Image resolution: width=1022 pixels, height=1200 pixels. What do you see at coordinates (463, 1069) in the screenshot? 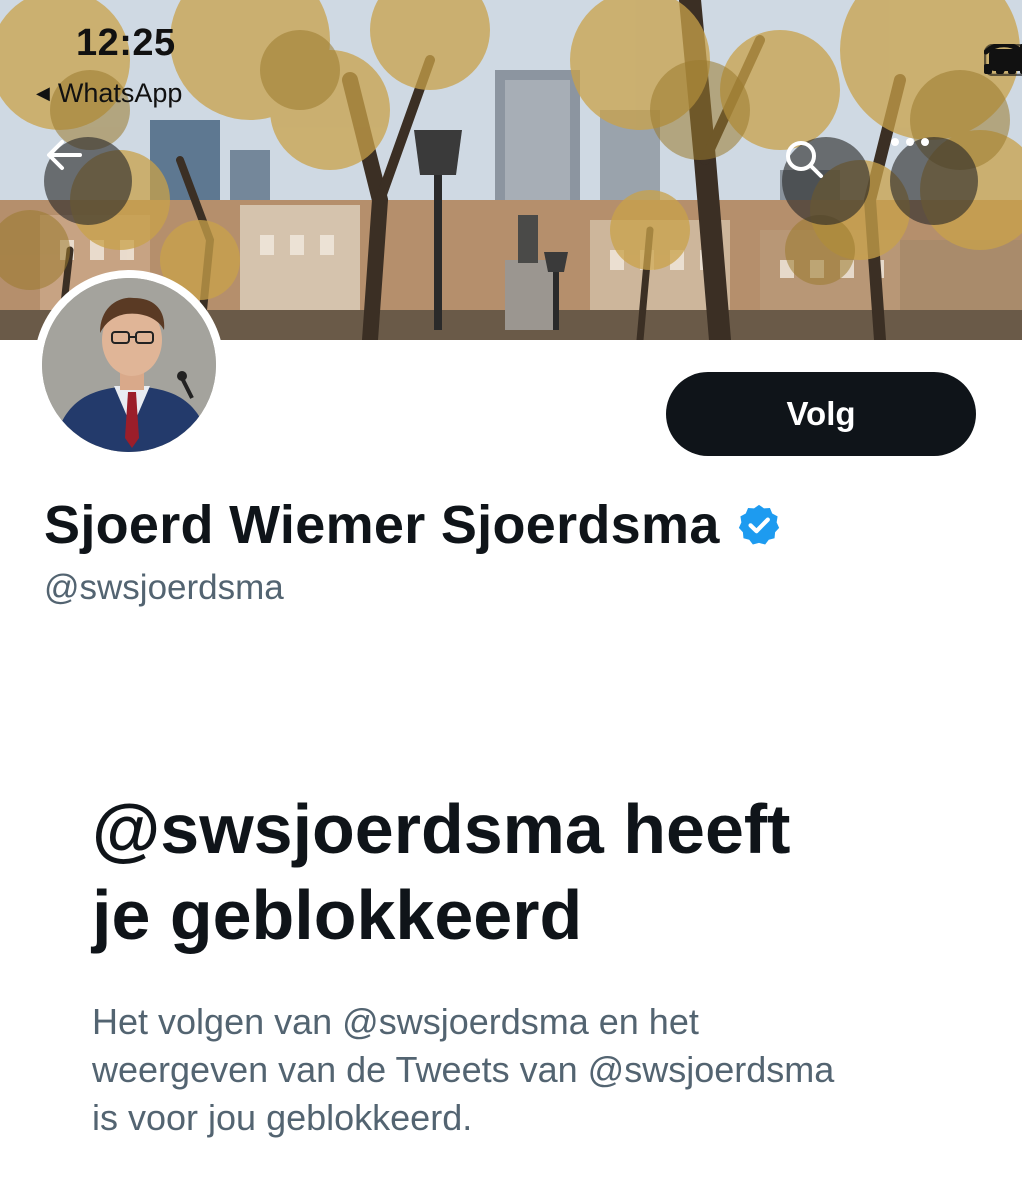
I see `blocked-description-line-2: weergeven van de Tweets van @swsjoerdsma` at bounding box center [463, 1069].